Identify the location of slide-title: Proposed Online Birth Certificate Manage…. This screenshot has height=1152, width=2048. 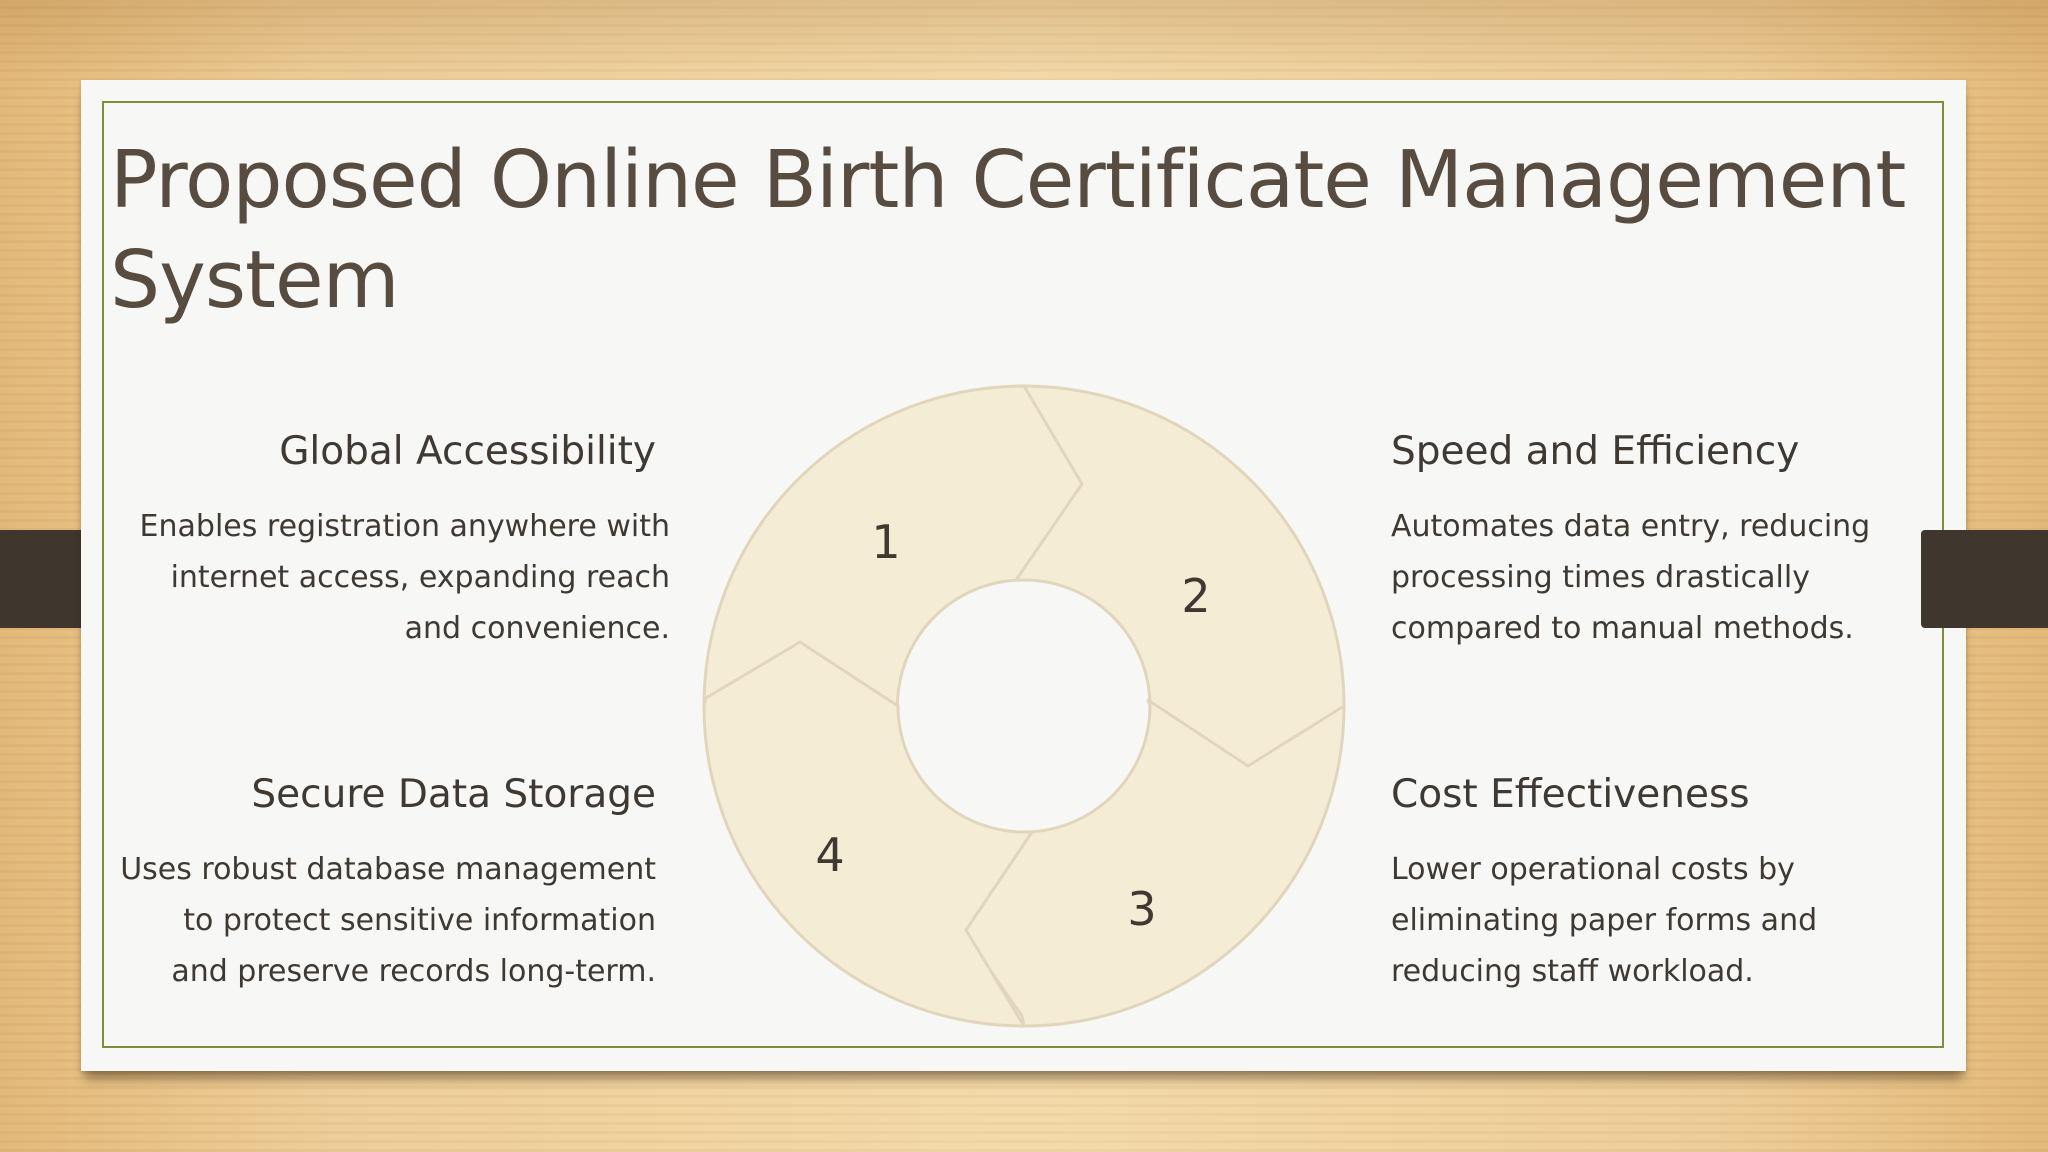
(1008, 230).